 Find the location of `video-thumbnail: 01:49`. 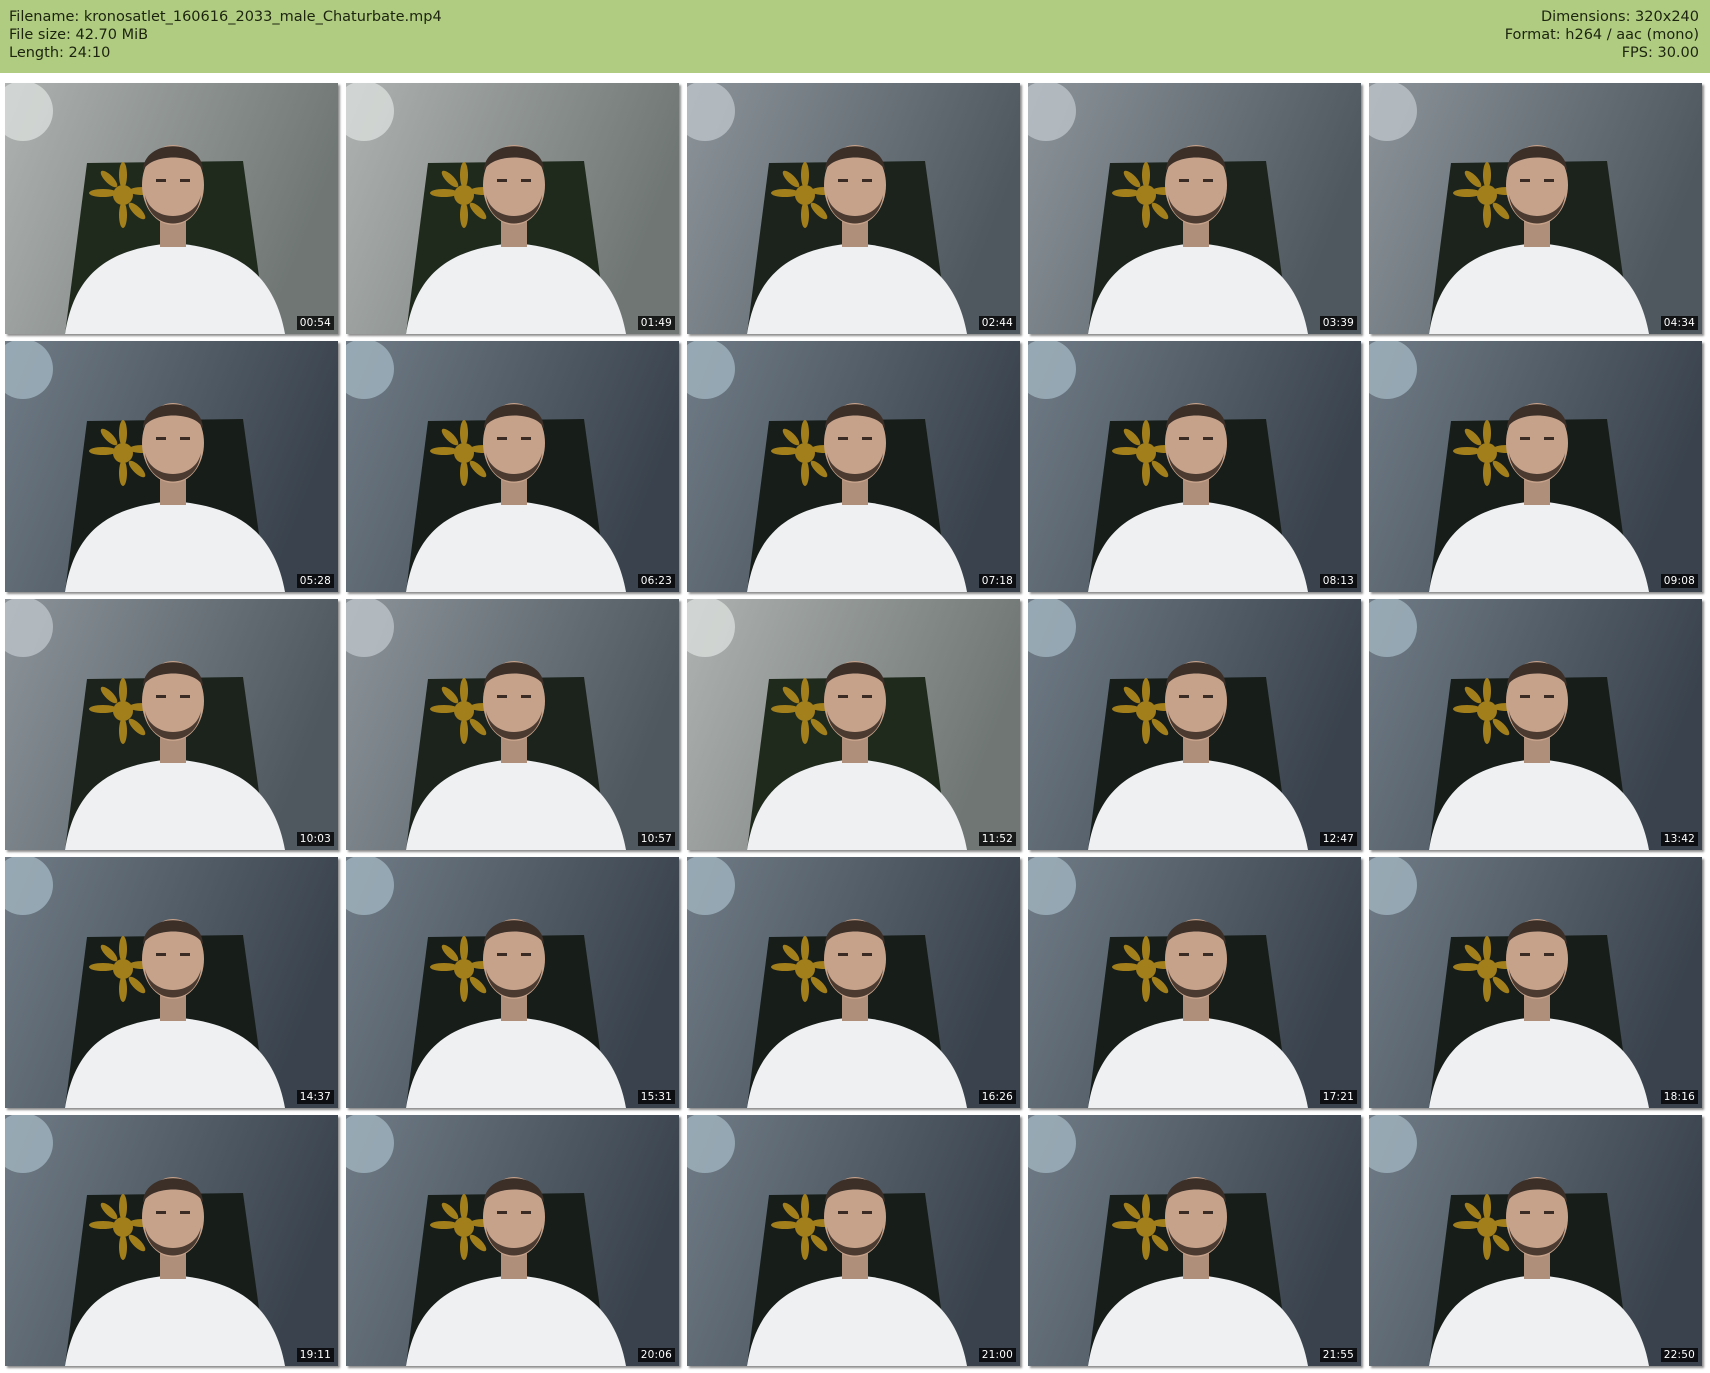

video-thumbnail: 01:49 is located at coordinates (512, 208).